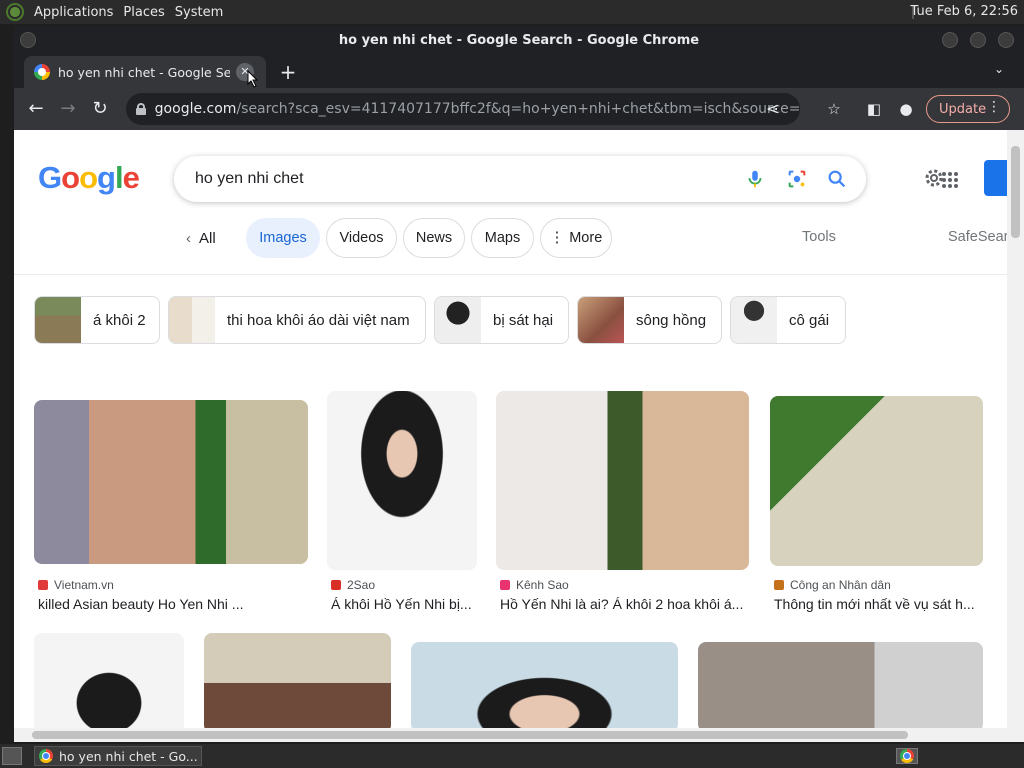 The width and height of the screenshot is (1024, 768). I want to click on lens-icon, so click(797, 179).